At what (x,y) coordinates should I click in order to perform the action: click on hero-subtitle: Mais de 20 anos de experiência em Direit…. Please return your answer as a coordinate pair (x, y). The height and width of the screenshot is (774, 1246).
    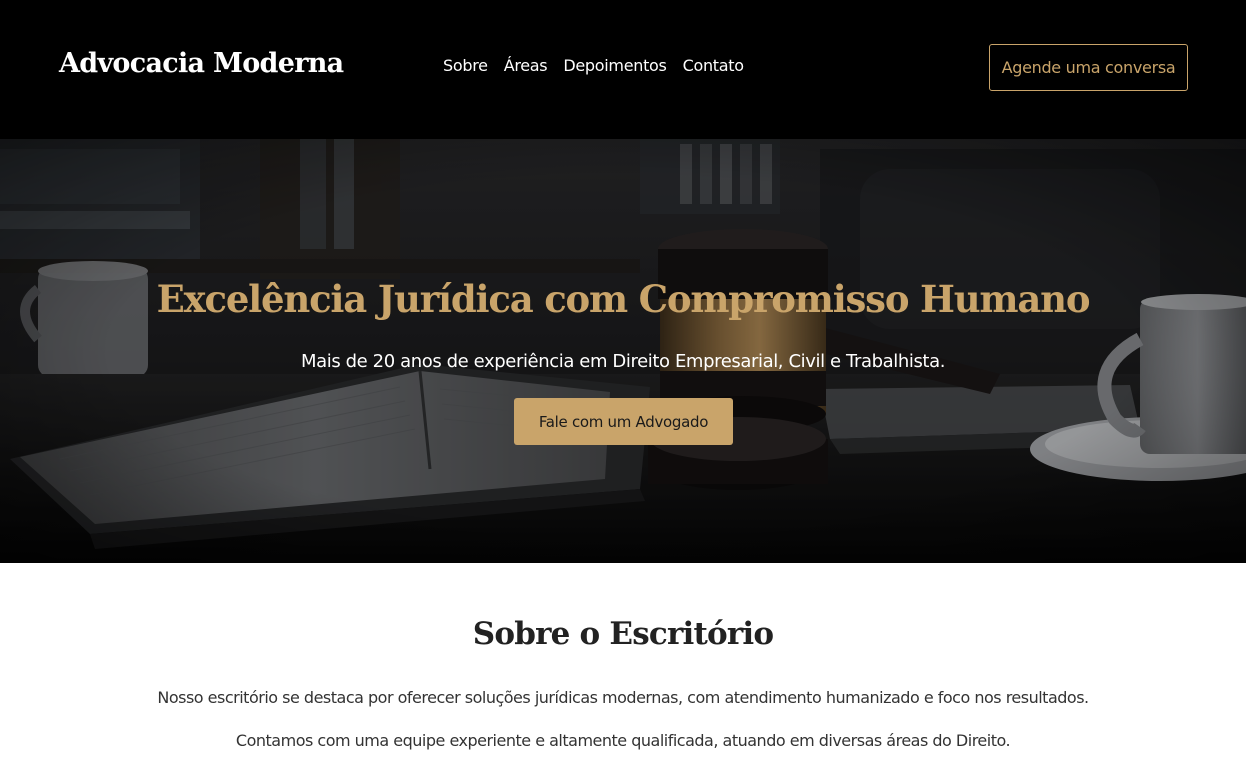
    Looking at the image, I should click on (623, 361).